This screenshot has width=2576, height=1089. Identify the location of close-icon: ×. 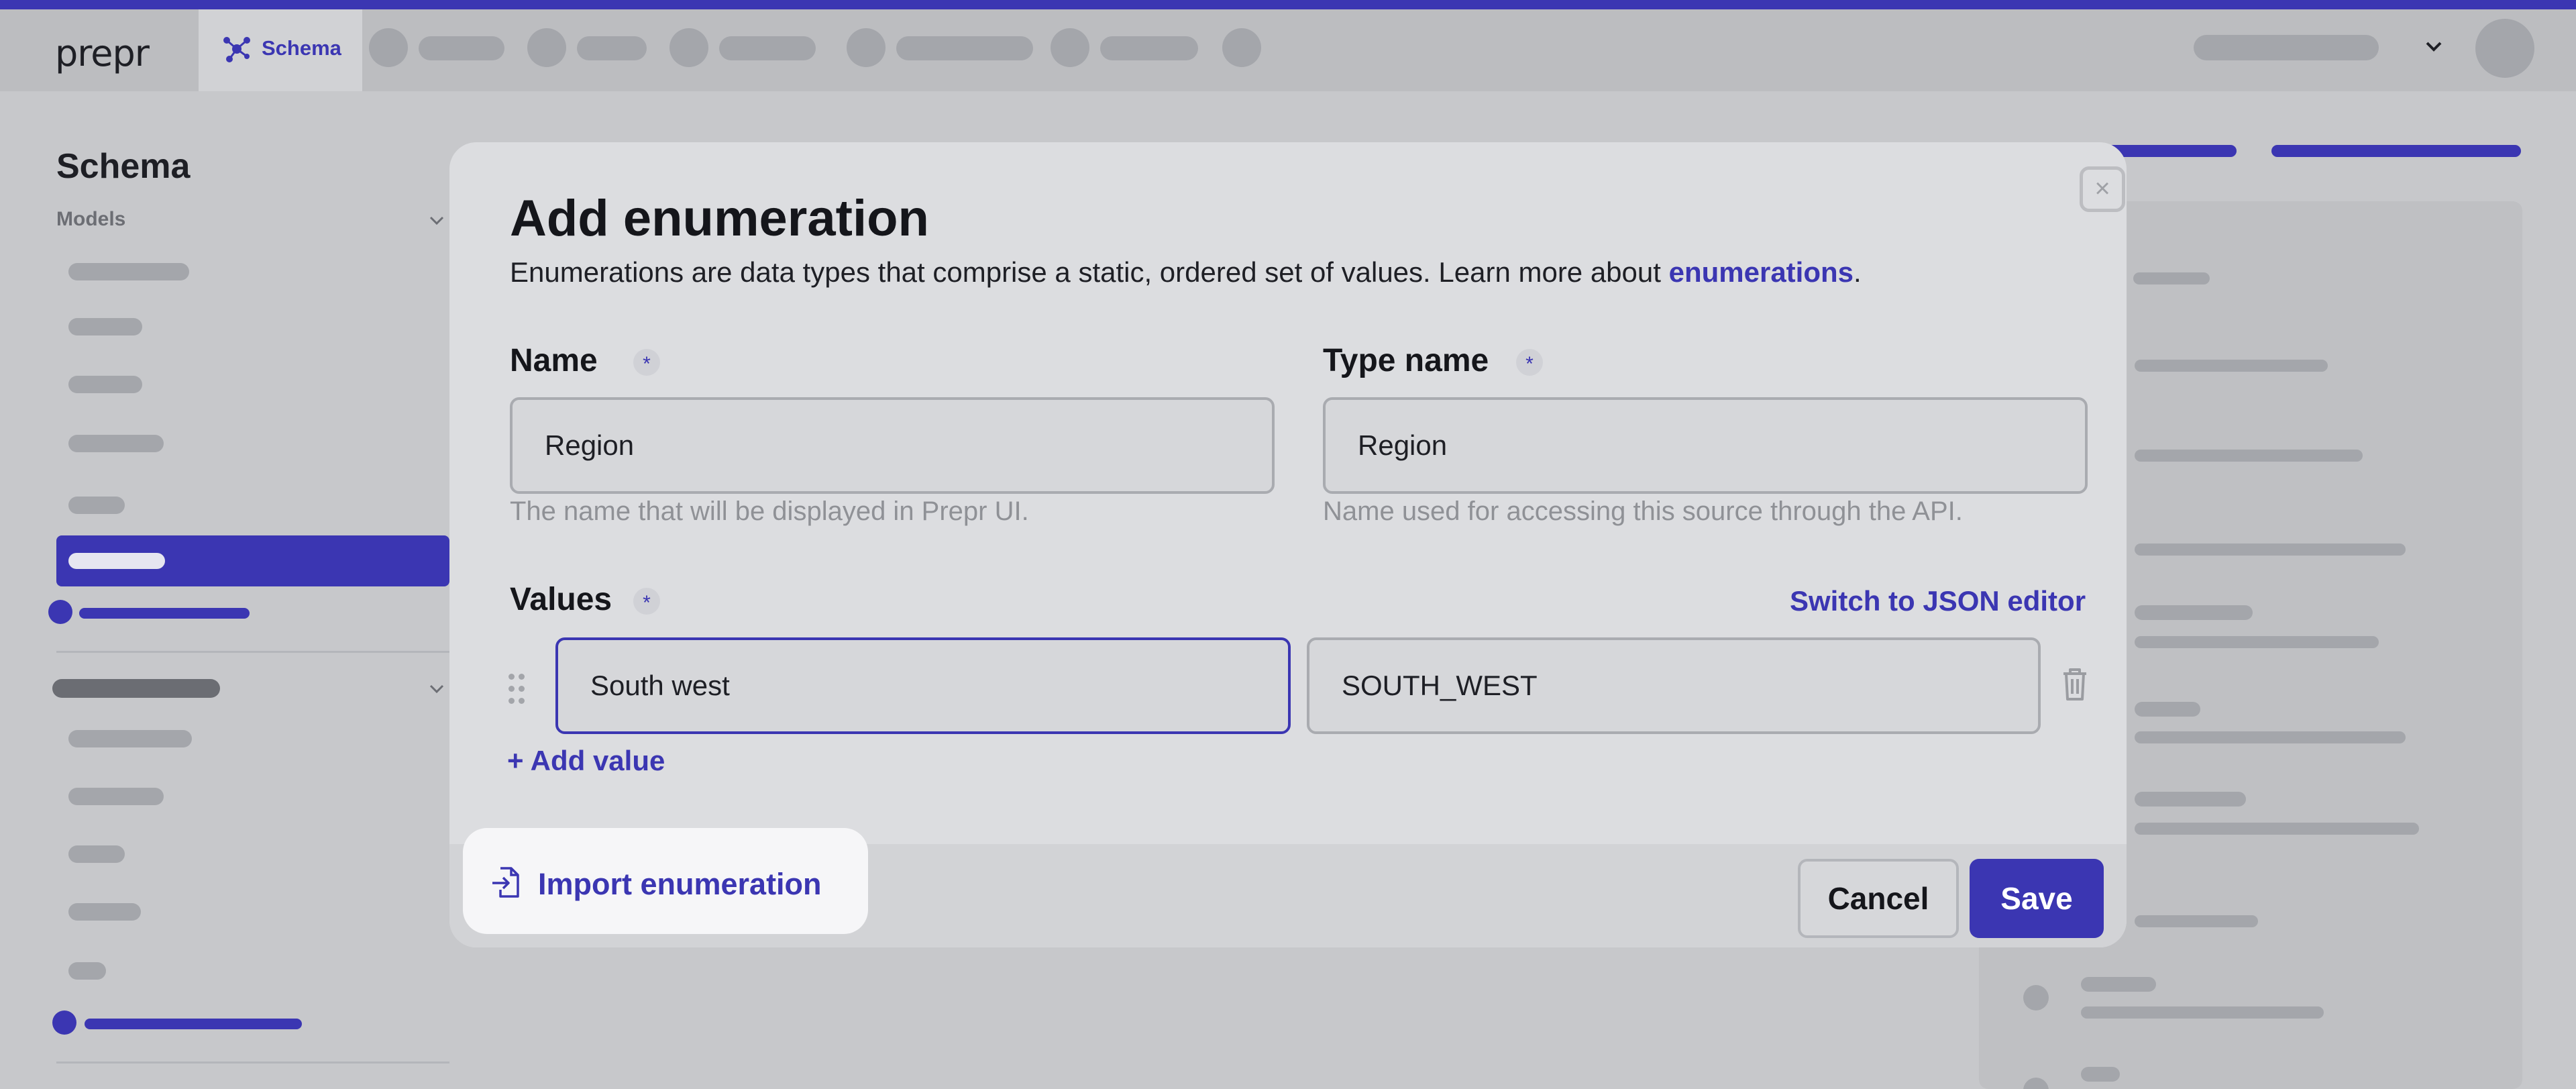
(2102, 189).